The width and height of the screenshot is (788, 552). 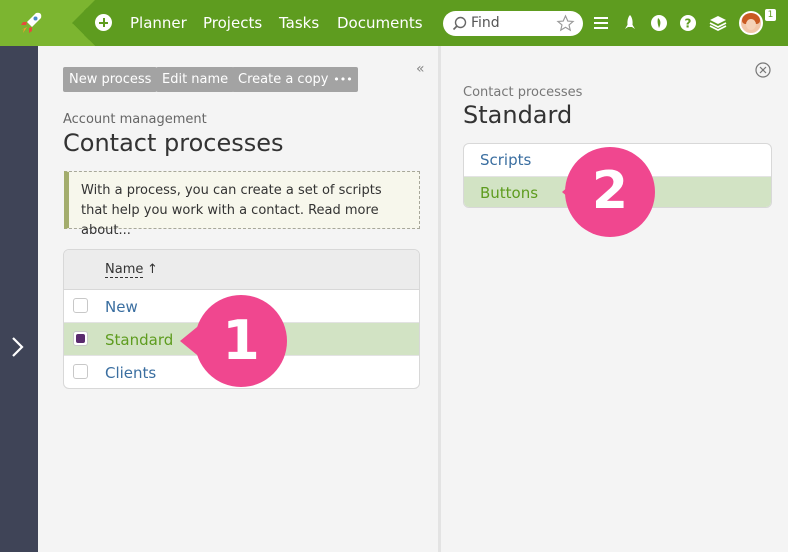 I want to click on callout-marker-2: 2, so click(x=609, y=192).